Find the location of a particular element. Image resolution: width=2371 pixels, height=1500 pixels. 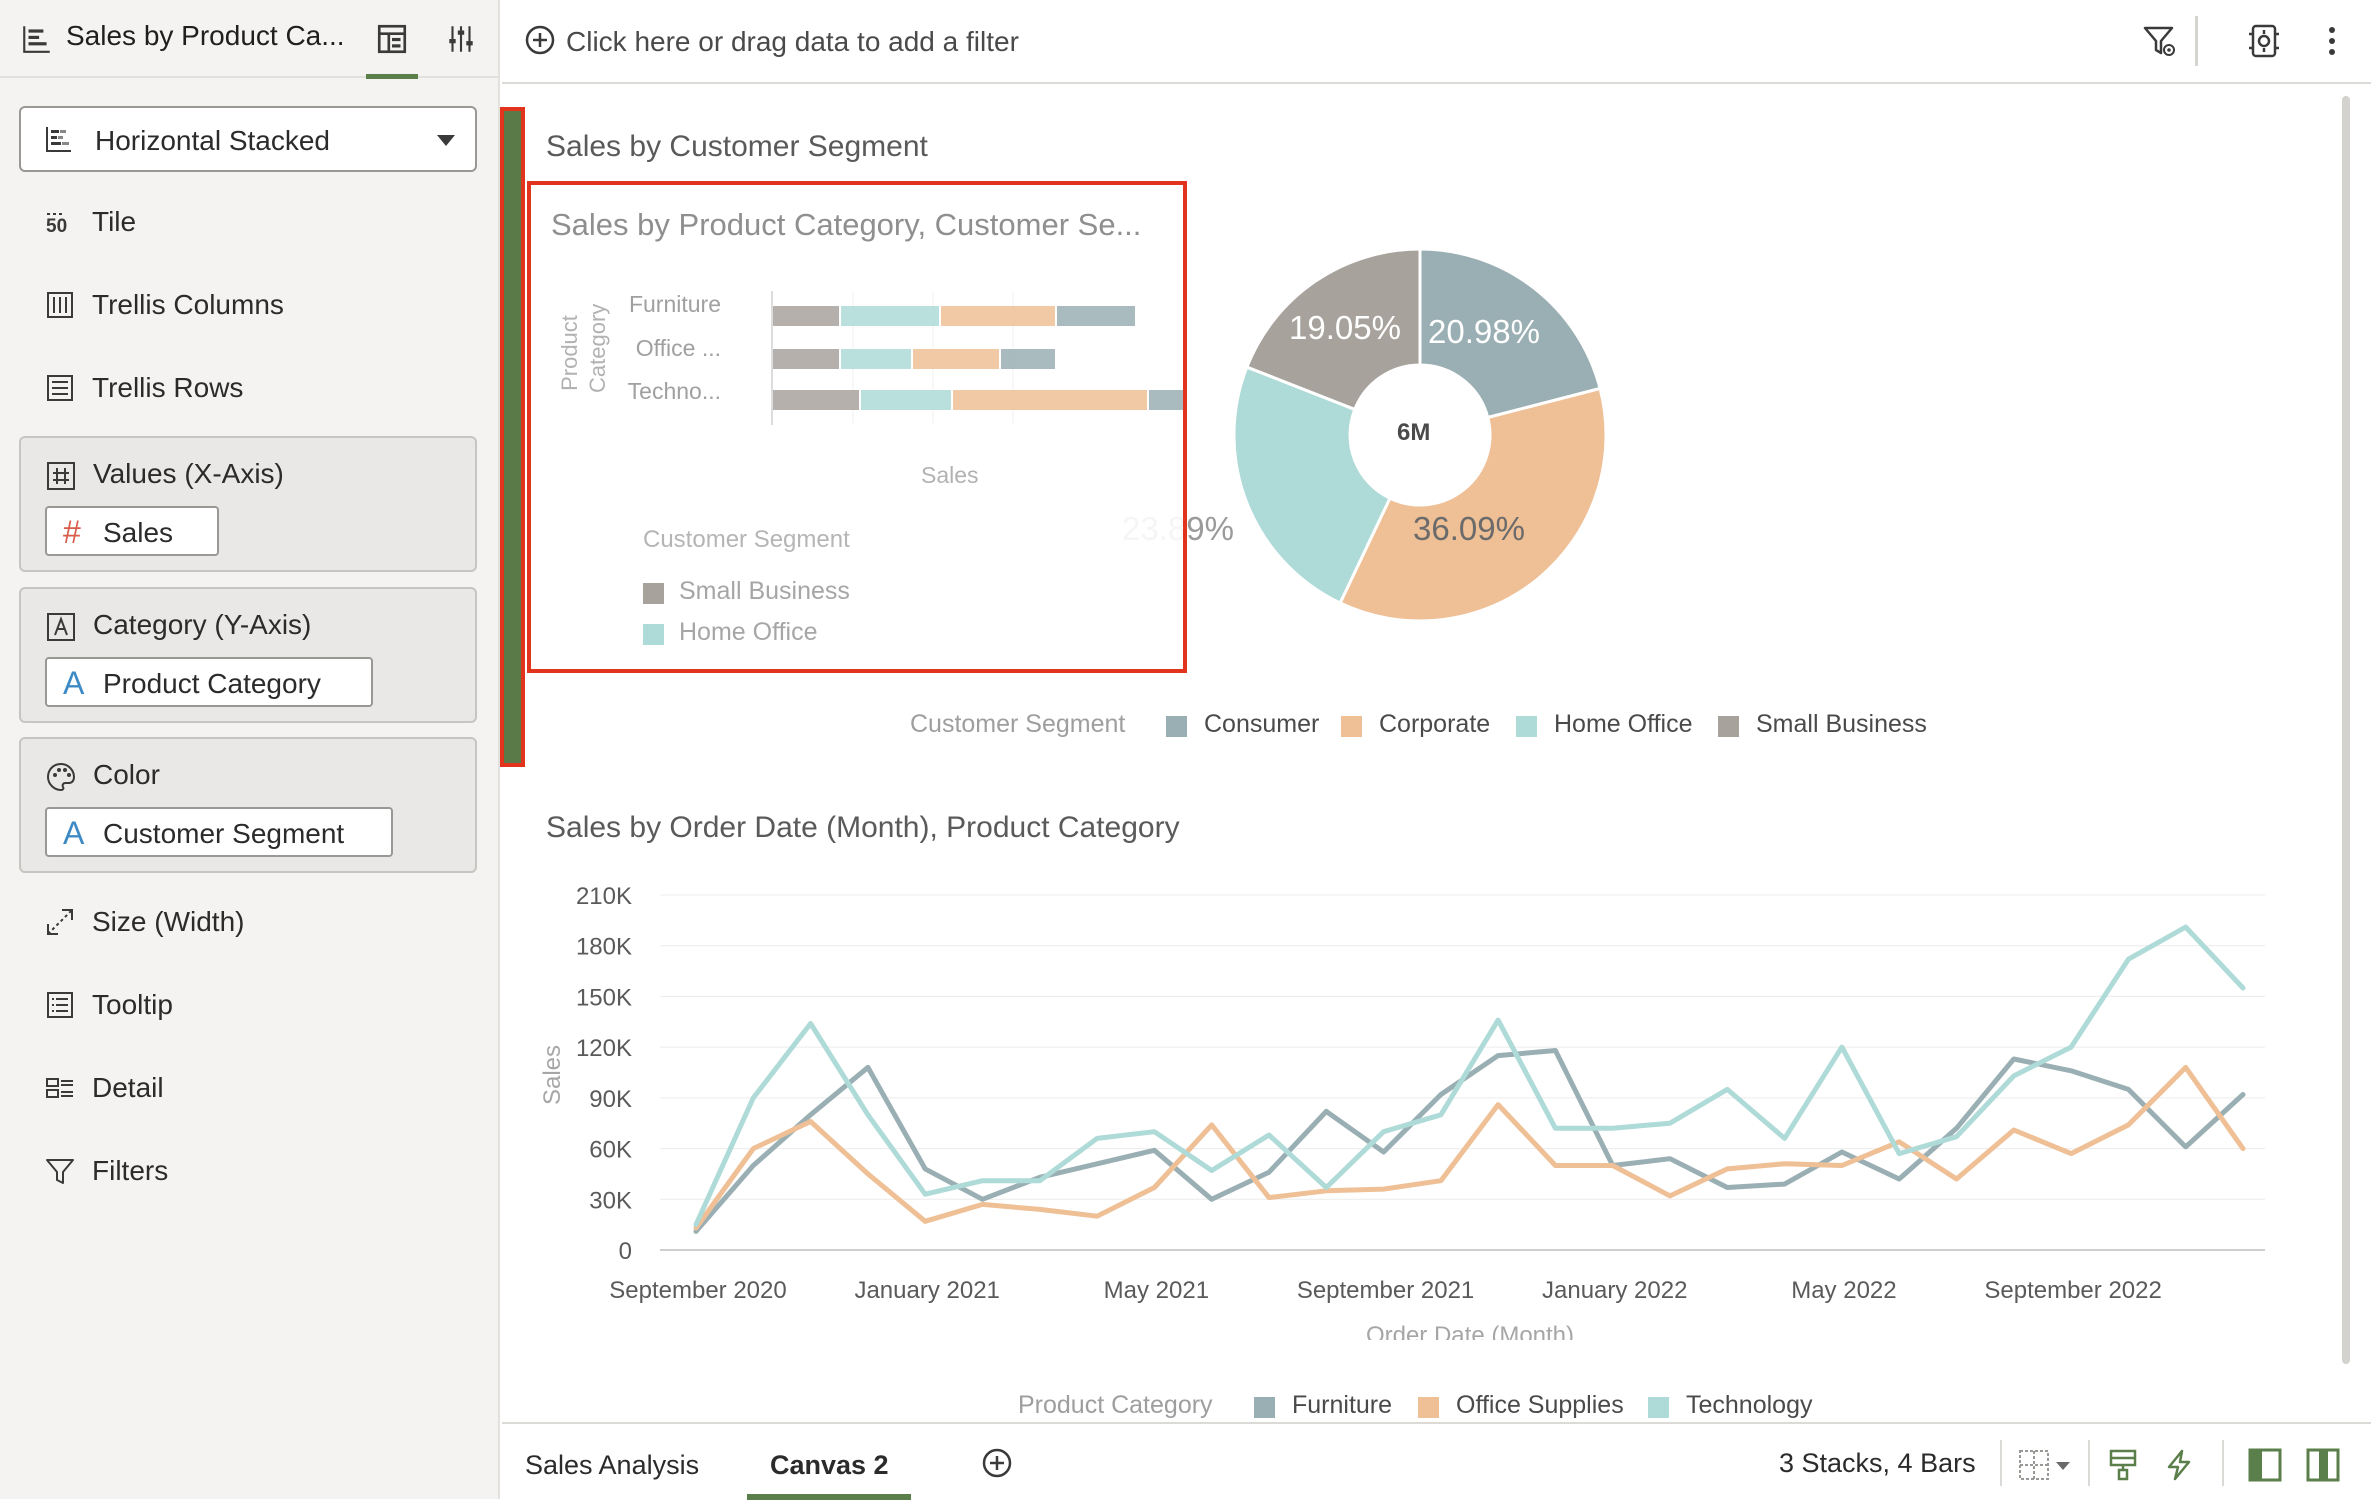

tooltip-icon is located at coordinates (60, 1005).